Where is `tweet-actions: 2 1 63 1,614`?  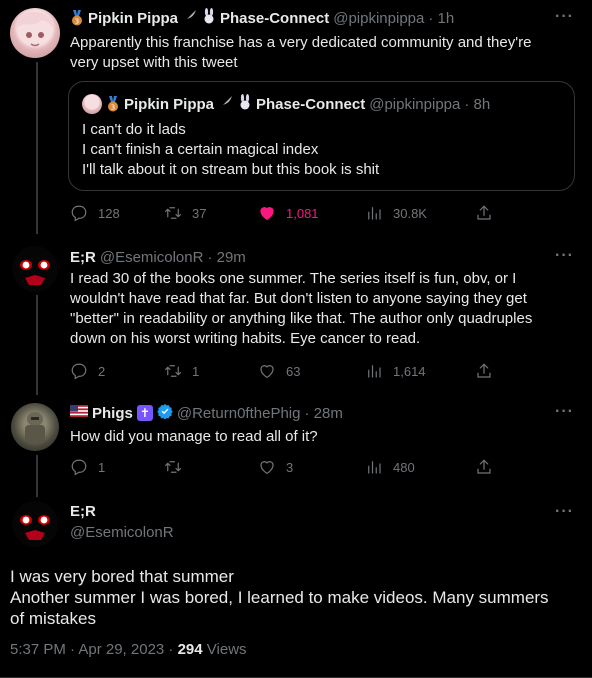
tweet-actions: 2 1 63 1,614 is located at coordinates (290, 371).